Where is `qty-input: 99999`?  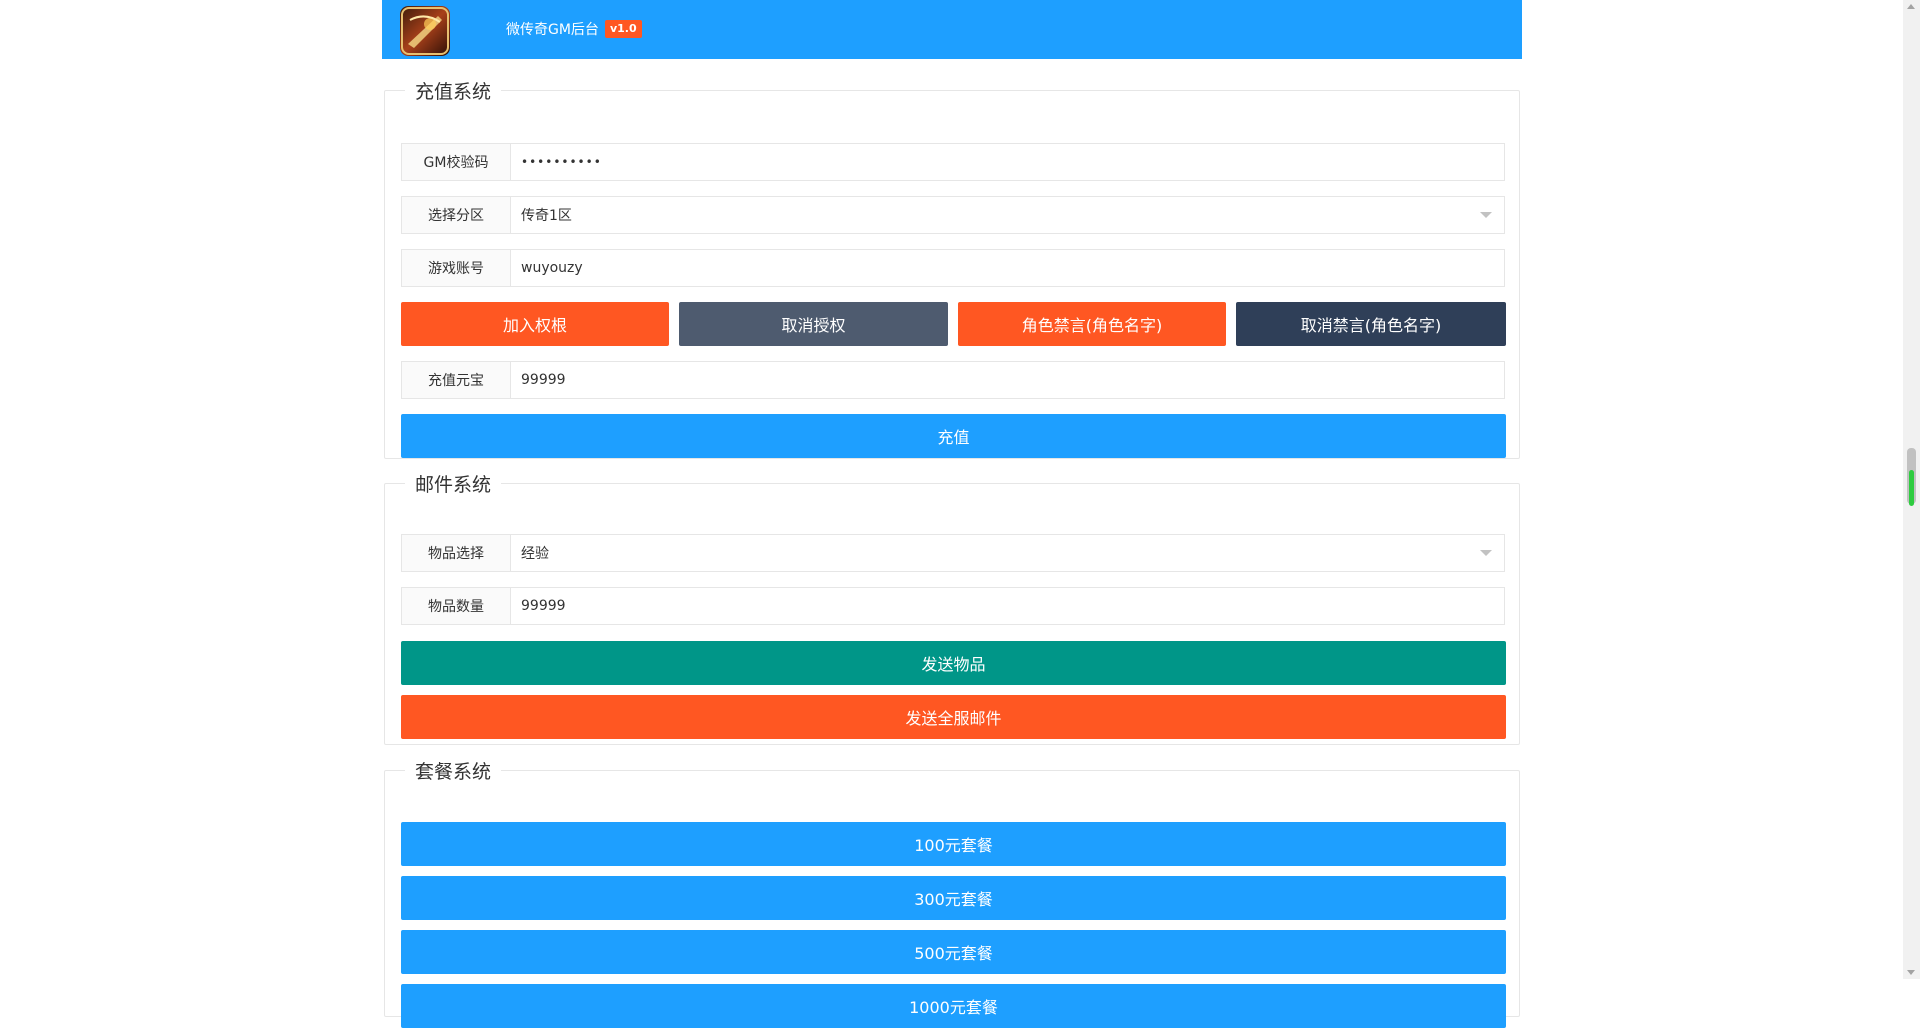
qty-input: 99999 is located at coordinates (1007, 606).